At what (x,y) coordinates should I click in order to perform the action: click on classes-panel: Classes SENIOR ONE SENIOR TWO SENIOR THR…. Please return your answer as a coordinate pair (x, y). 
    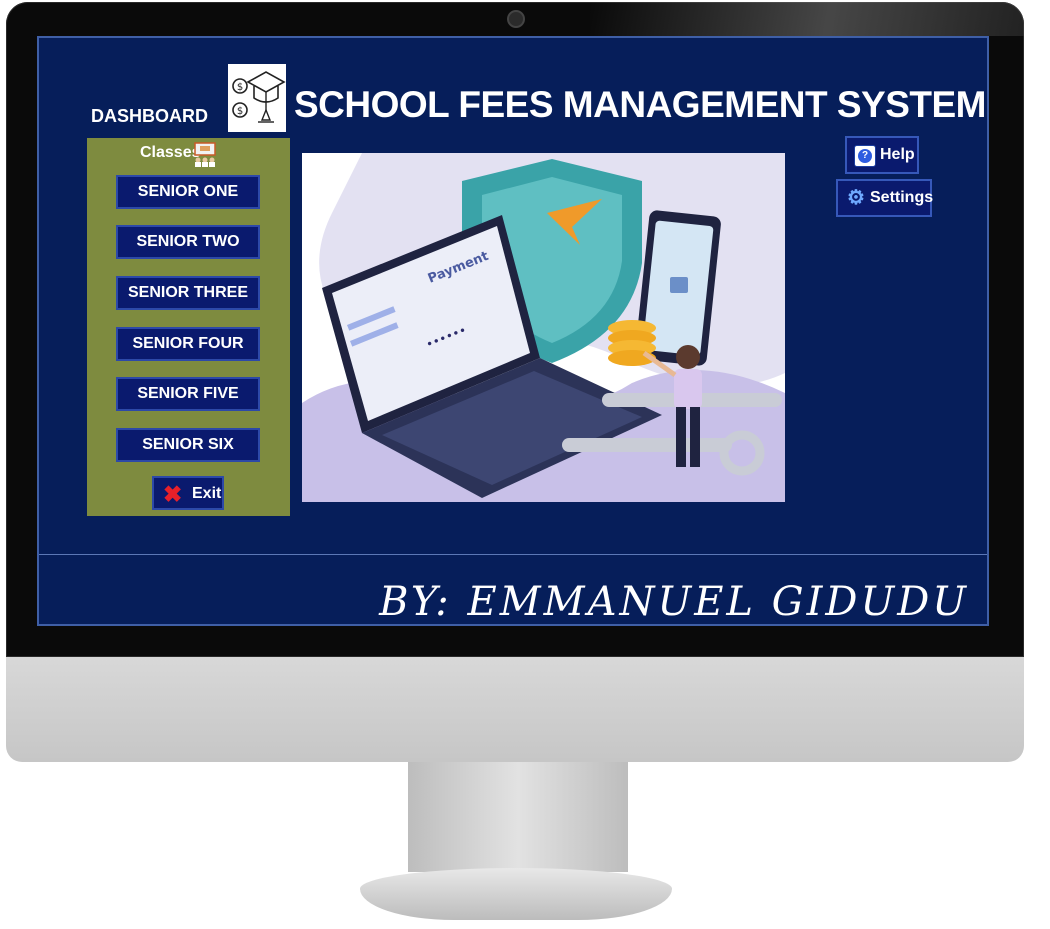
    Looking at the image, I should click on (188, 327).